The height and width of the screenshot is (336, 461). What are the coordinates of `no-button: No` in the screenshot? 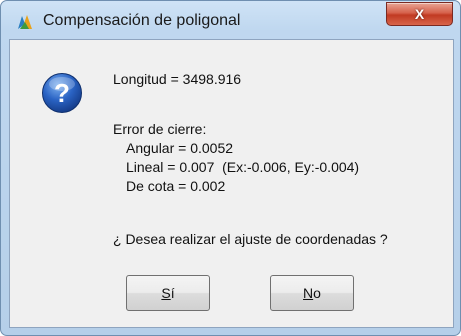 It's located at (312, 293).